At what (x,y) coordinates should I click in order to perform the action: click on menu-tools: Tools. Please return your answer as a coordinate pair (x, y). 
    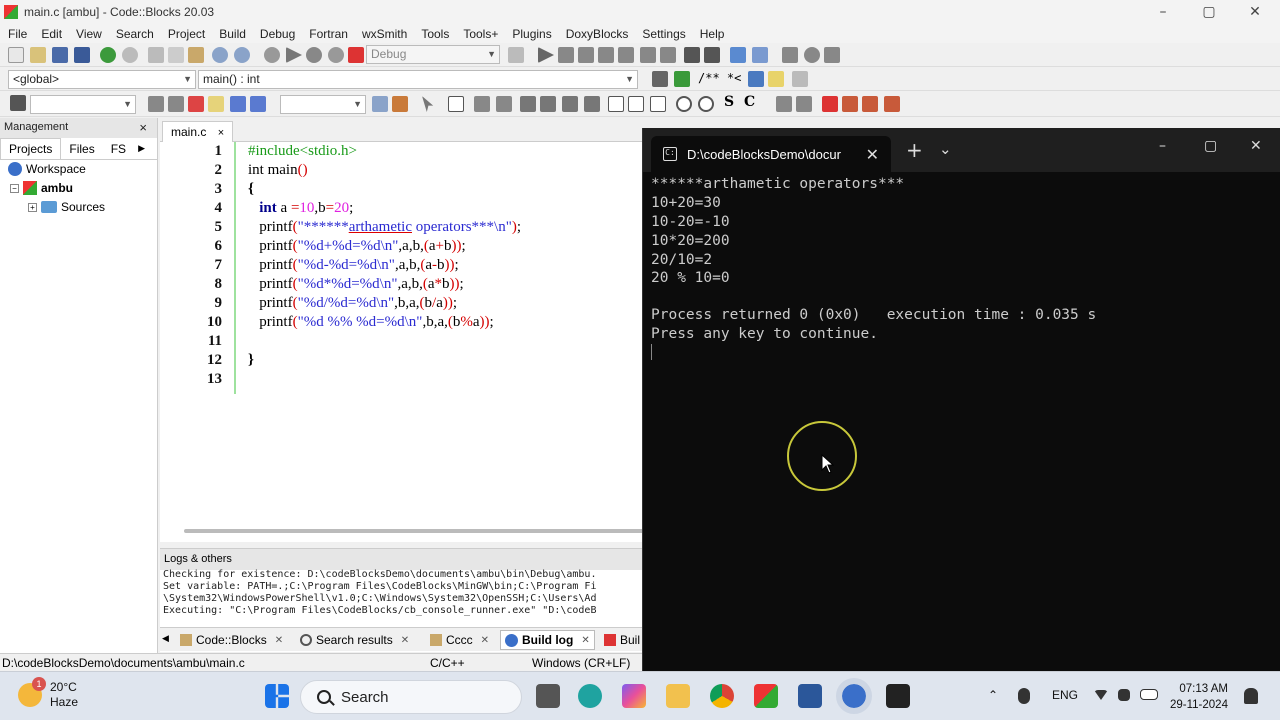
    Looking at the image, I should click on (435, 34).